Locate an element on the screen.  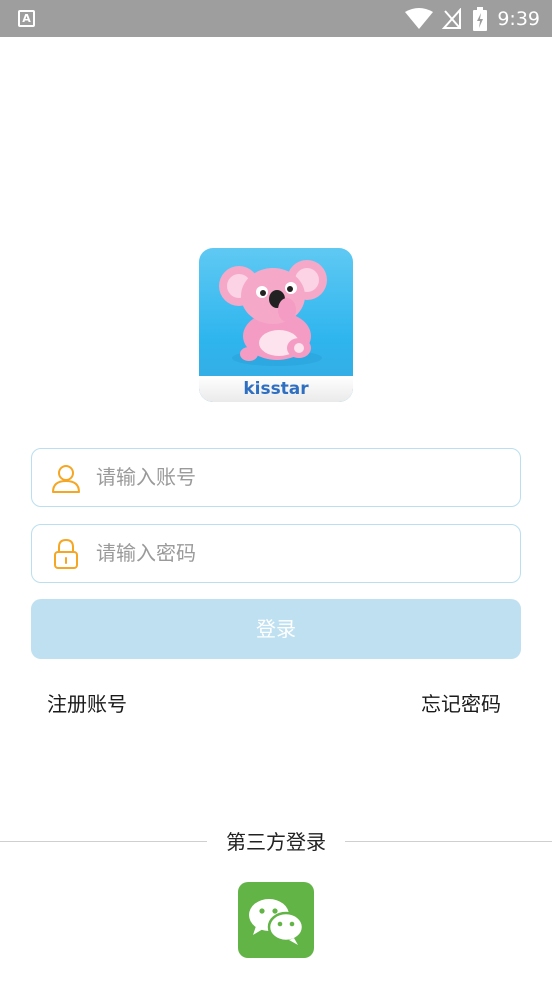
no-signal-icon is located at coordinates (452, 18).